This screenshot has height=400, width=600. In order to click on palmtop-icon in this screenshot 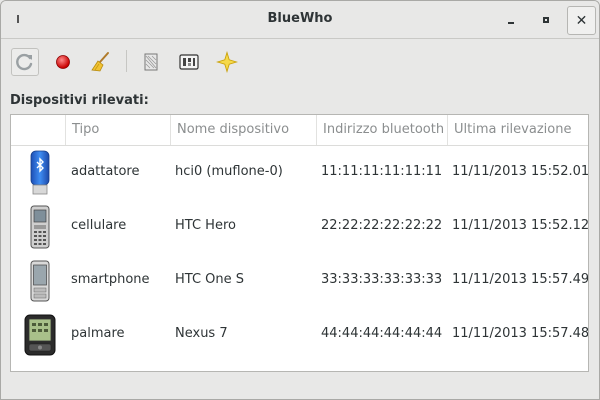, I will do `click(40, 335)`.